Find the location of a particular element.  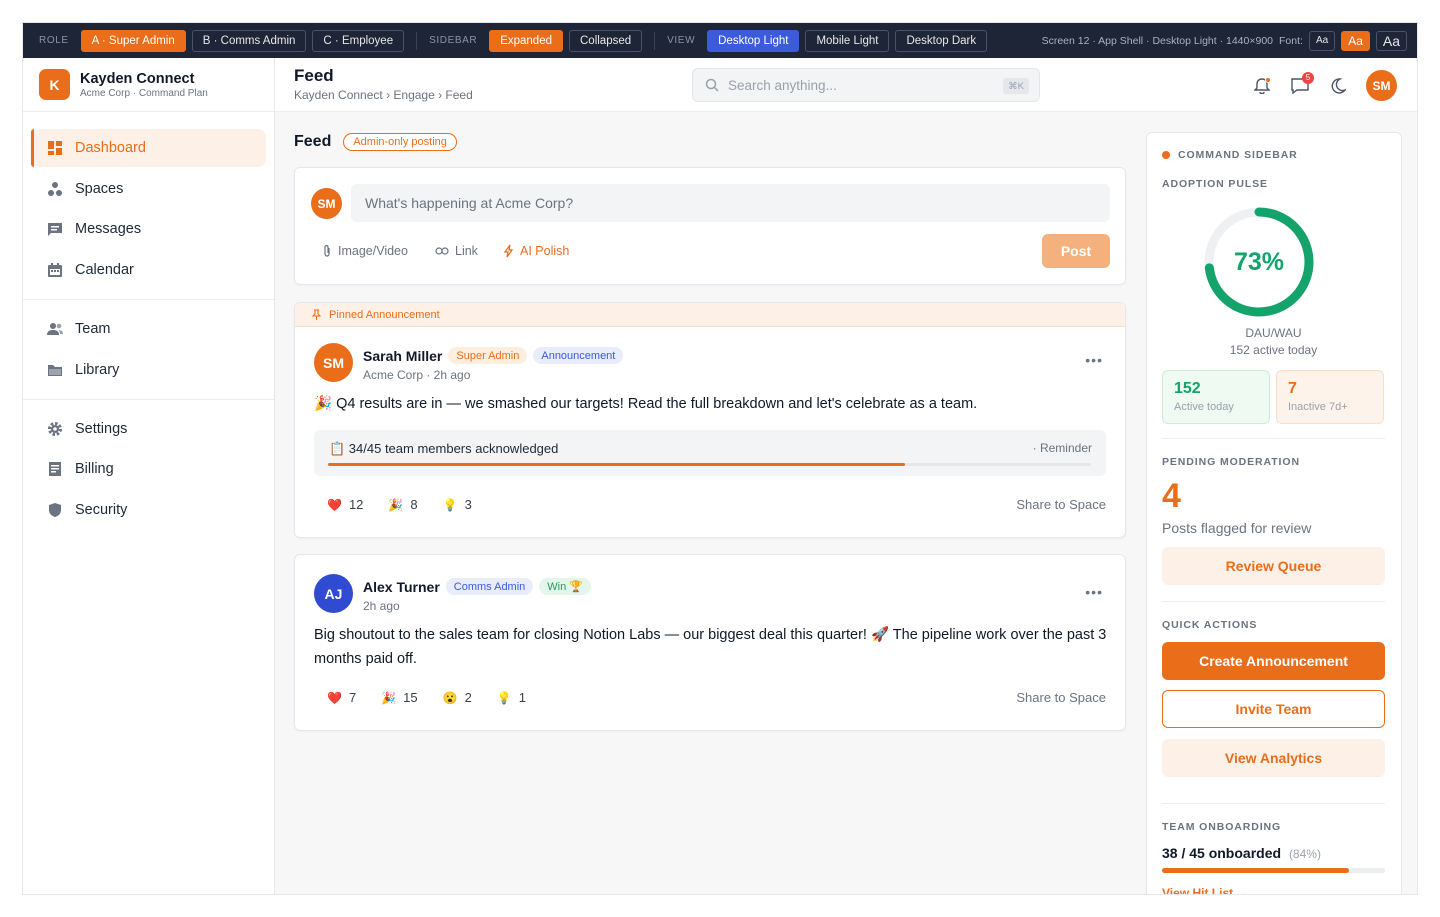

review-queue-button: Review Queue is located at coordinates (1273, 566).